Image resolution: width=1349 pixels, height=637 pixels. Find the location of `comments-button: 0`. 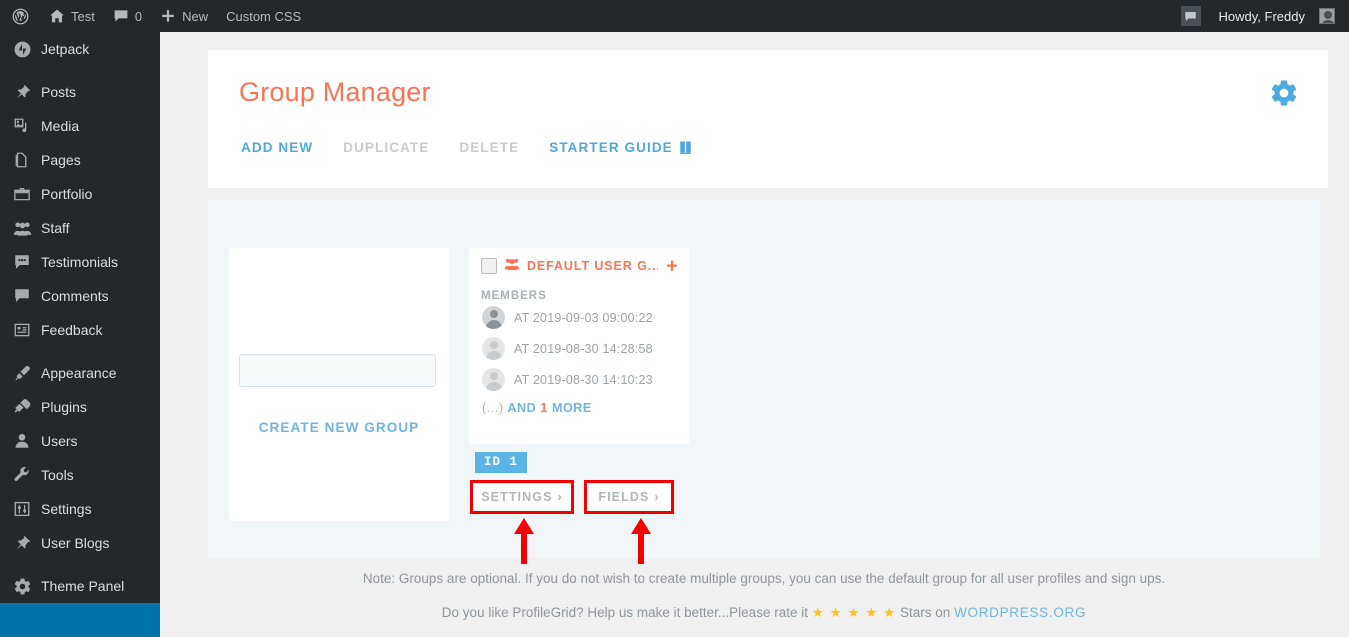

comments-button: 0 is located at coordinates (127, 16).